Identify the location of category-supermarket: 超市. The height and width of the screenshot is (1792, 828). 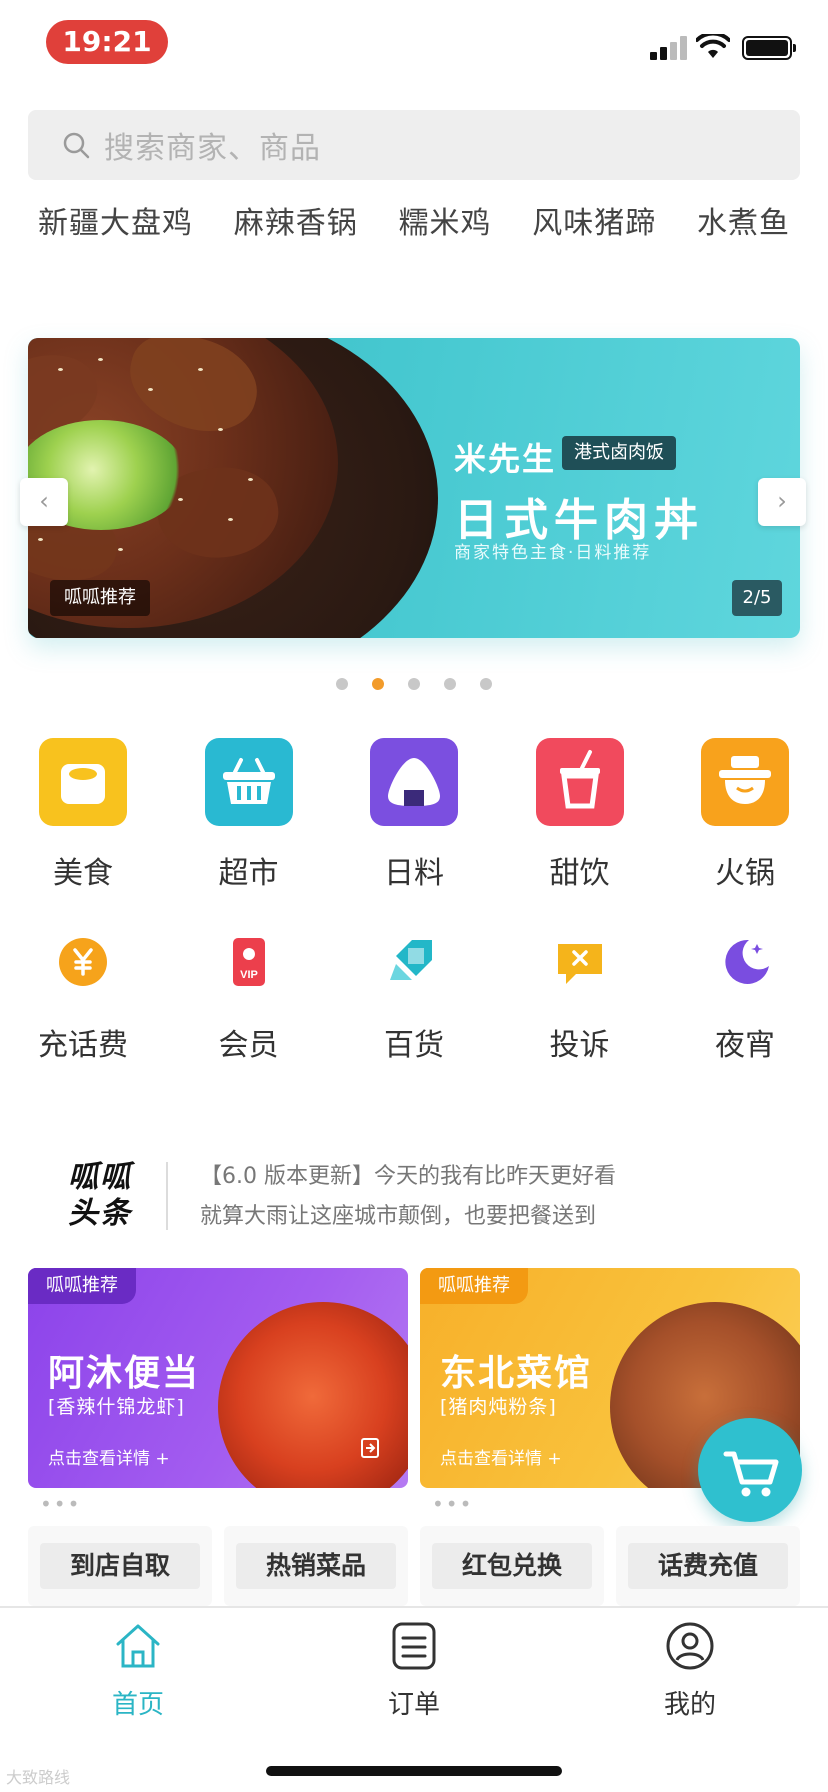
(249, 815).